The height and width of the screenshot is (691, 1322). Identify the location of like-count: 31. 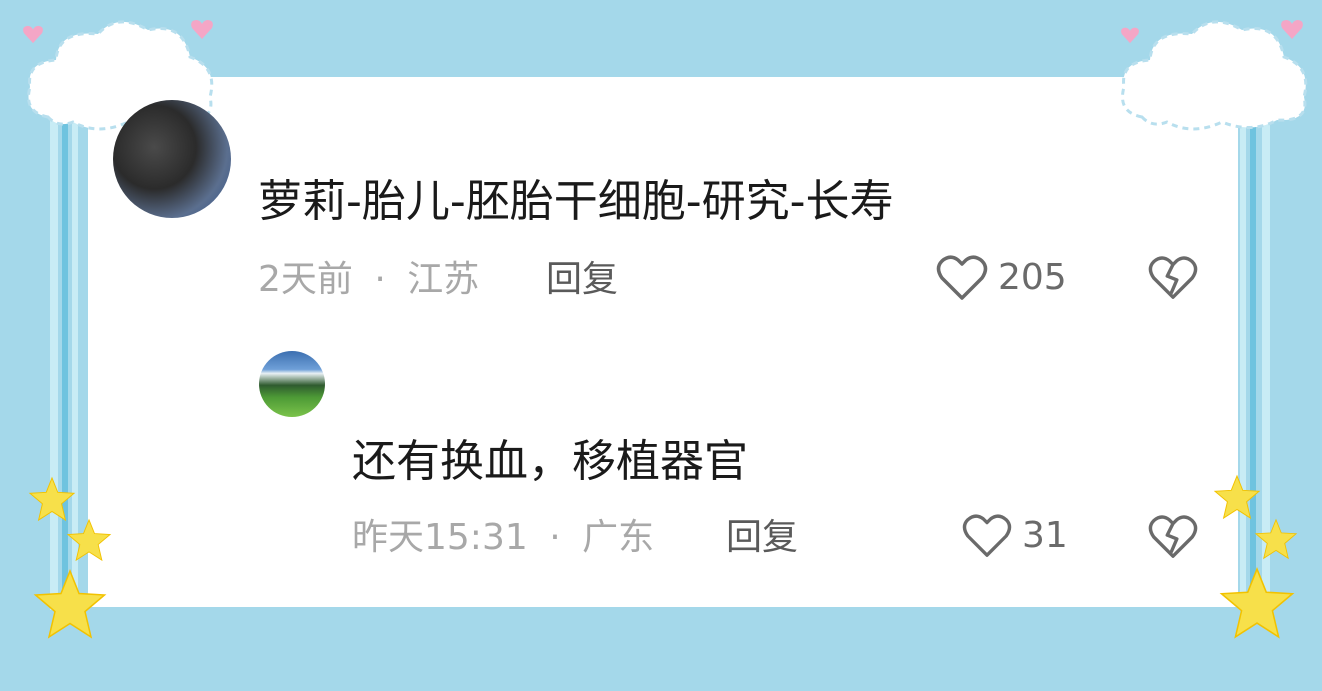
(1045, 535).